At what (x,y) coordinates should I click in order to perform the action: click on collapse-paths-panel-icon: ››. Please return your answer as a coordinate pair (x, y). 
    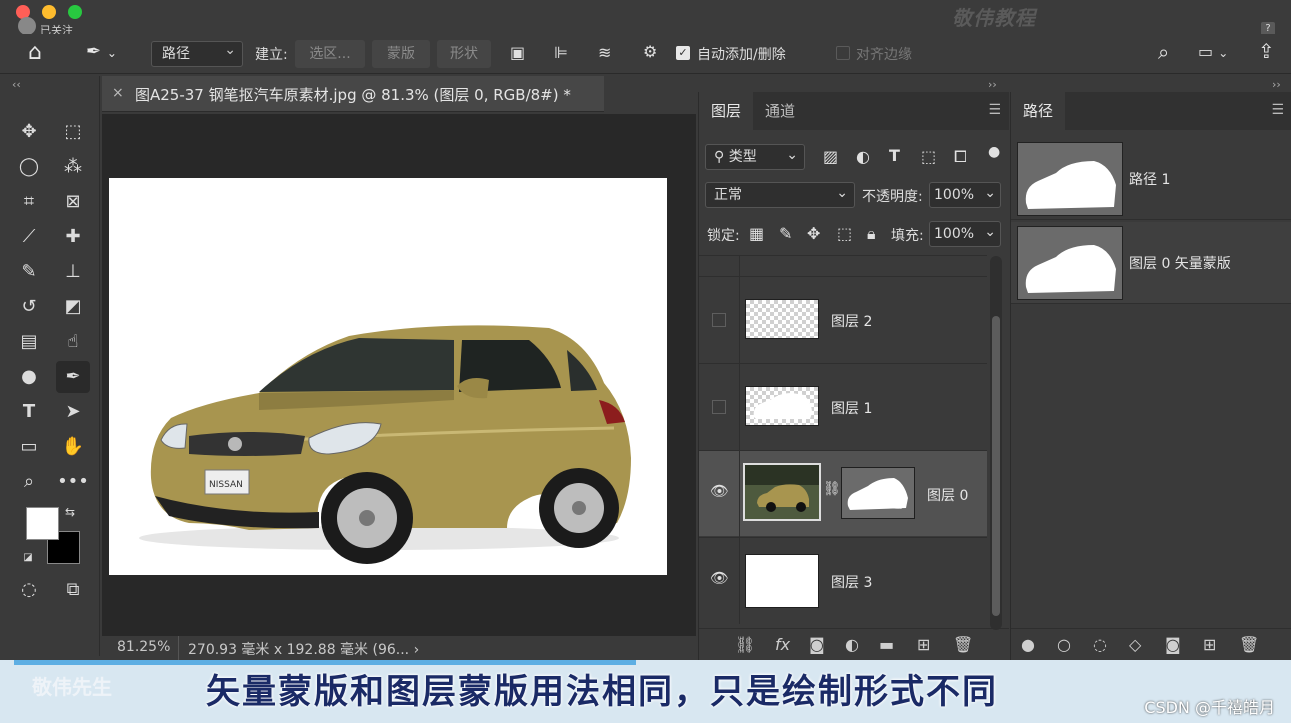
    Looking at the image, I should click on (1276, 84).